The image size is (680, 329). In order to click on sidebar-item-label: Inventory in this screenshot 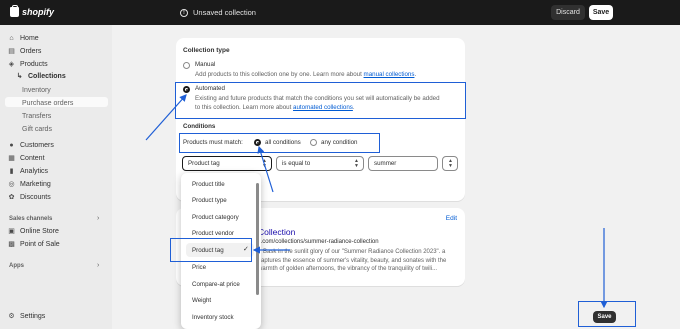, I will do `click(36, 90)`.